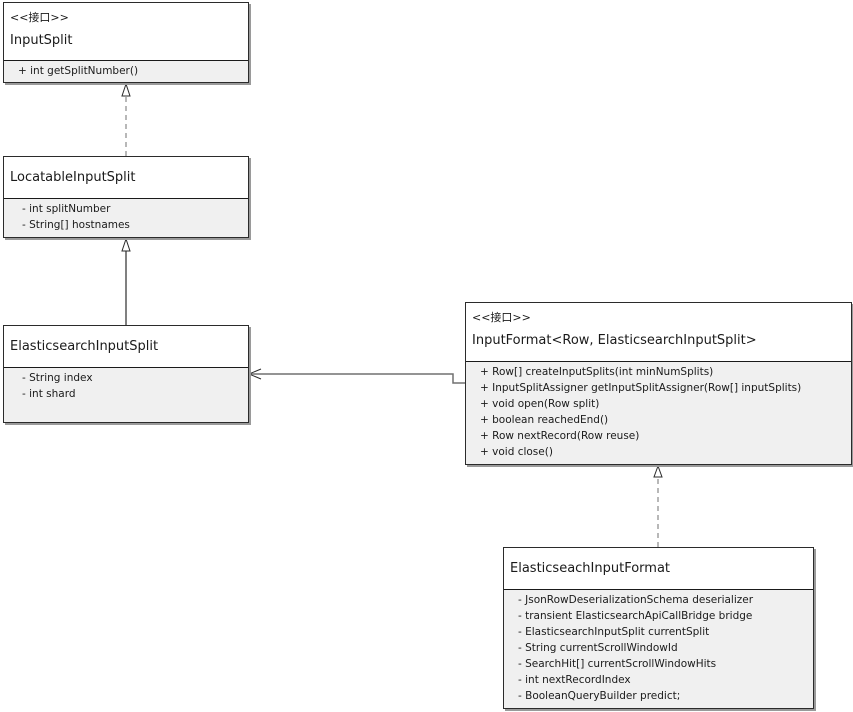 The height and width of the screenshot is (712, 853). I want to click on class-name: ElasticsearchInputSplit, so click(84, 346).